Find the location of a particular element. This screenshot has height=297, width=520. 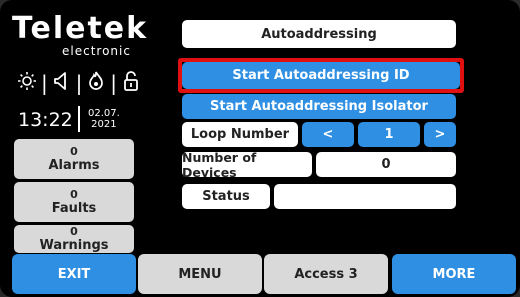

status-label: Status is located at coordinates (226, 196).